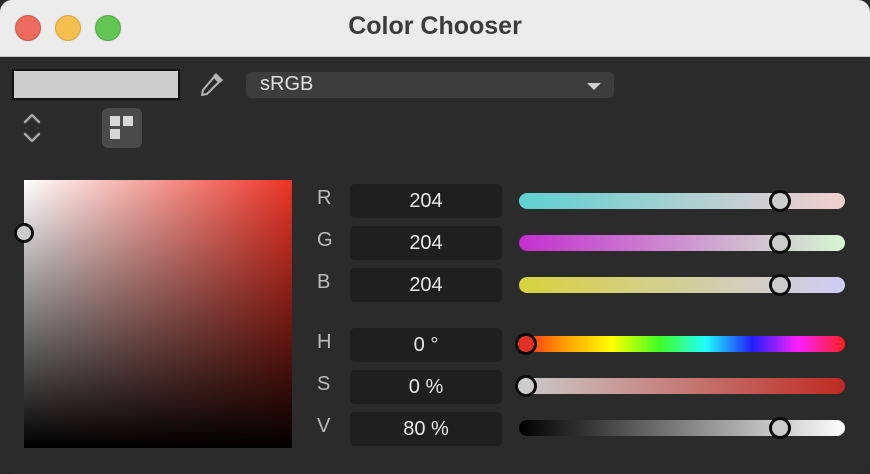 Image resolution: width=870 pixels, height=474 pixels. Describe the element at coordinates (324, 426) in the screenshot. I see `value-label: V` at that location.